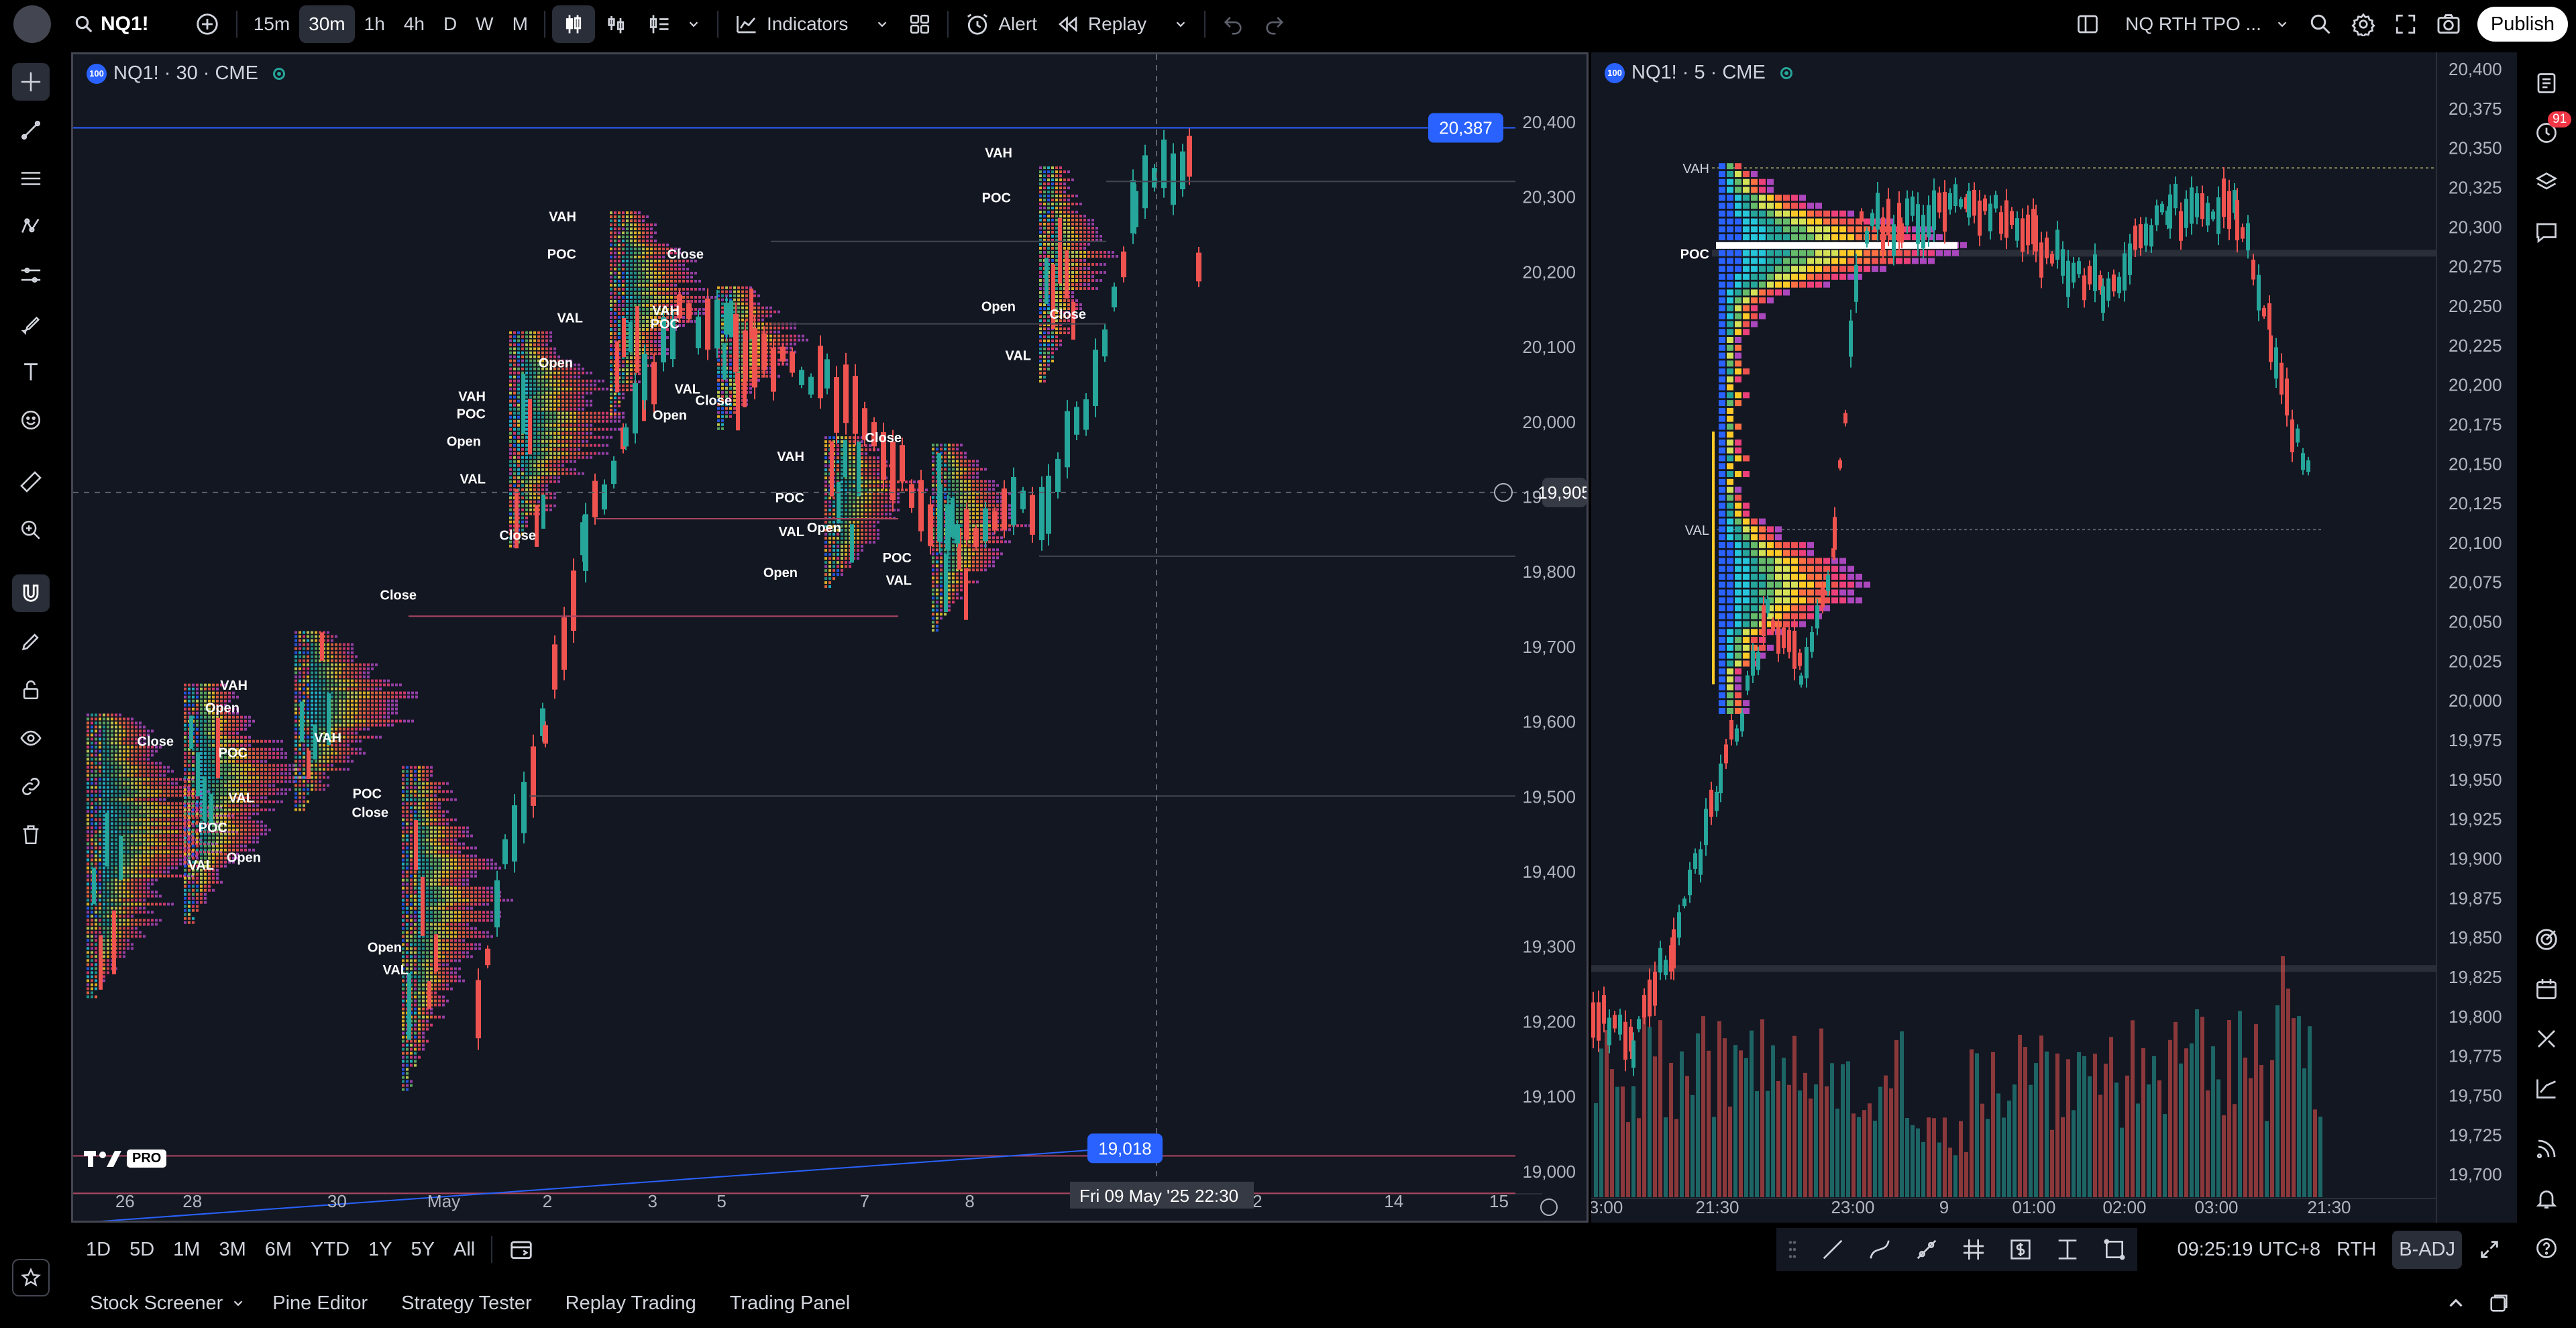 The height and width of the screenshot is (1328, 2576). I want to click on text-tool, so click(31, 372).